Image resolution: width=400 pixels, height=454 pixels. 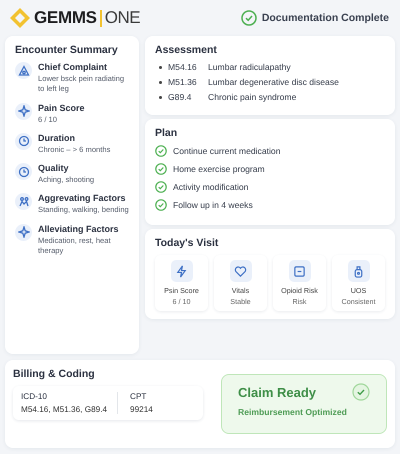 I want to click on lightning-icon, so click(x=181, y=271).